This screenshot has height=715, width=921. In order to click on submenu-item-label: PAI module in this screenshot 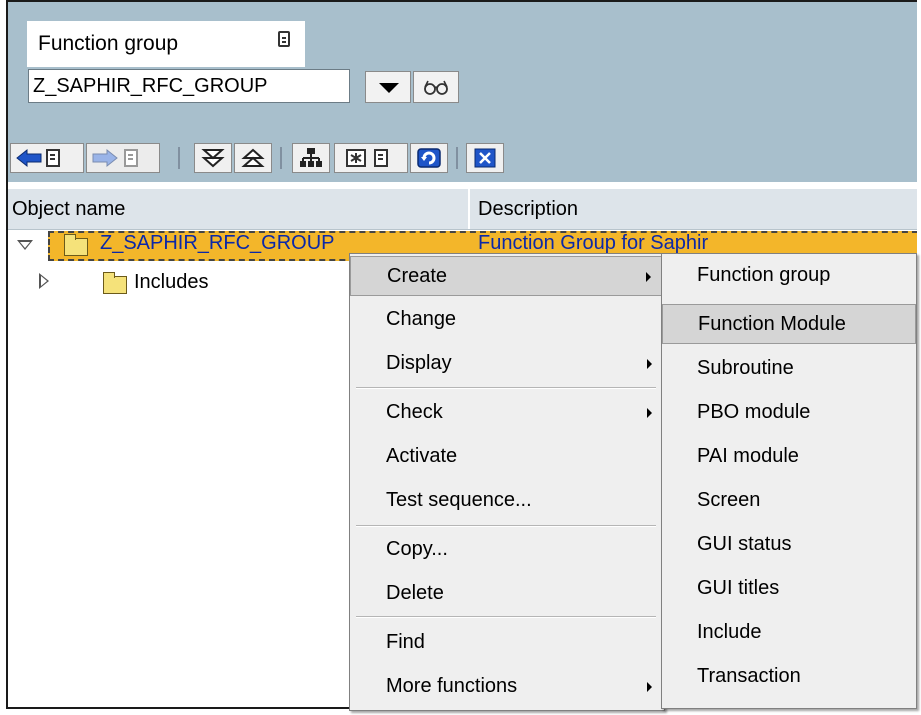, I will do `click(748, 456)`.